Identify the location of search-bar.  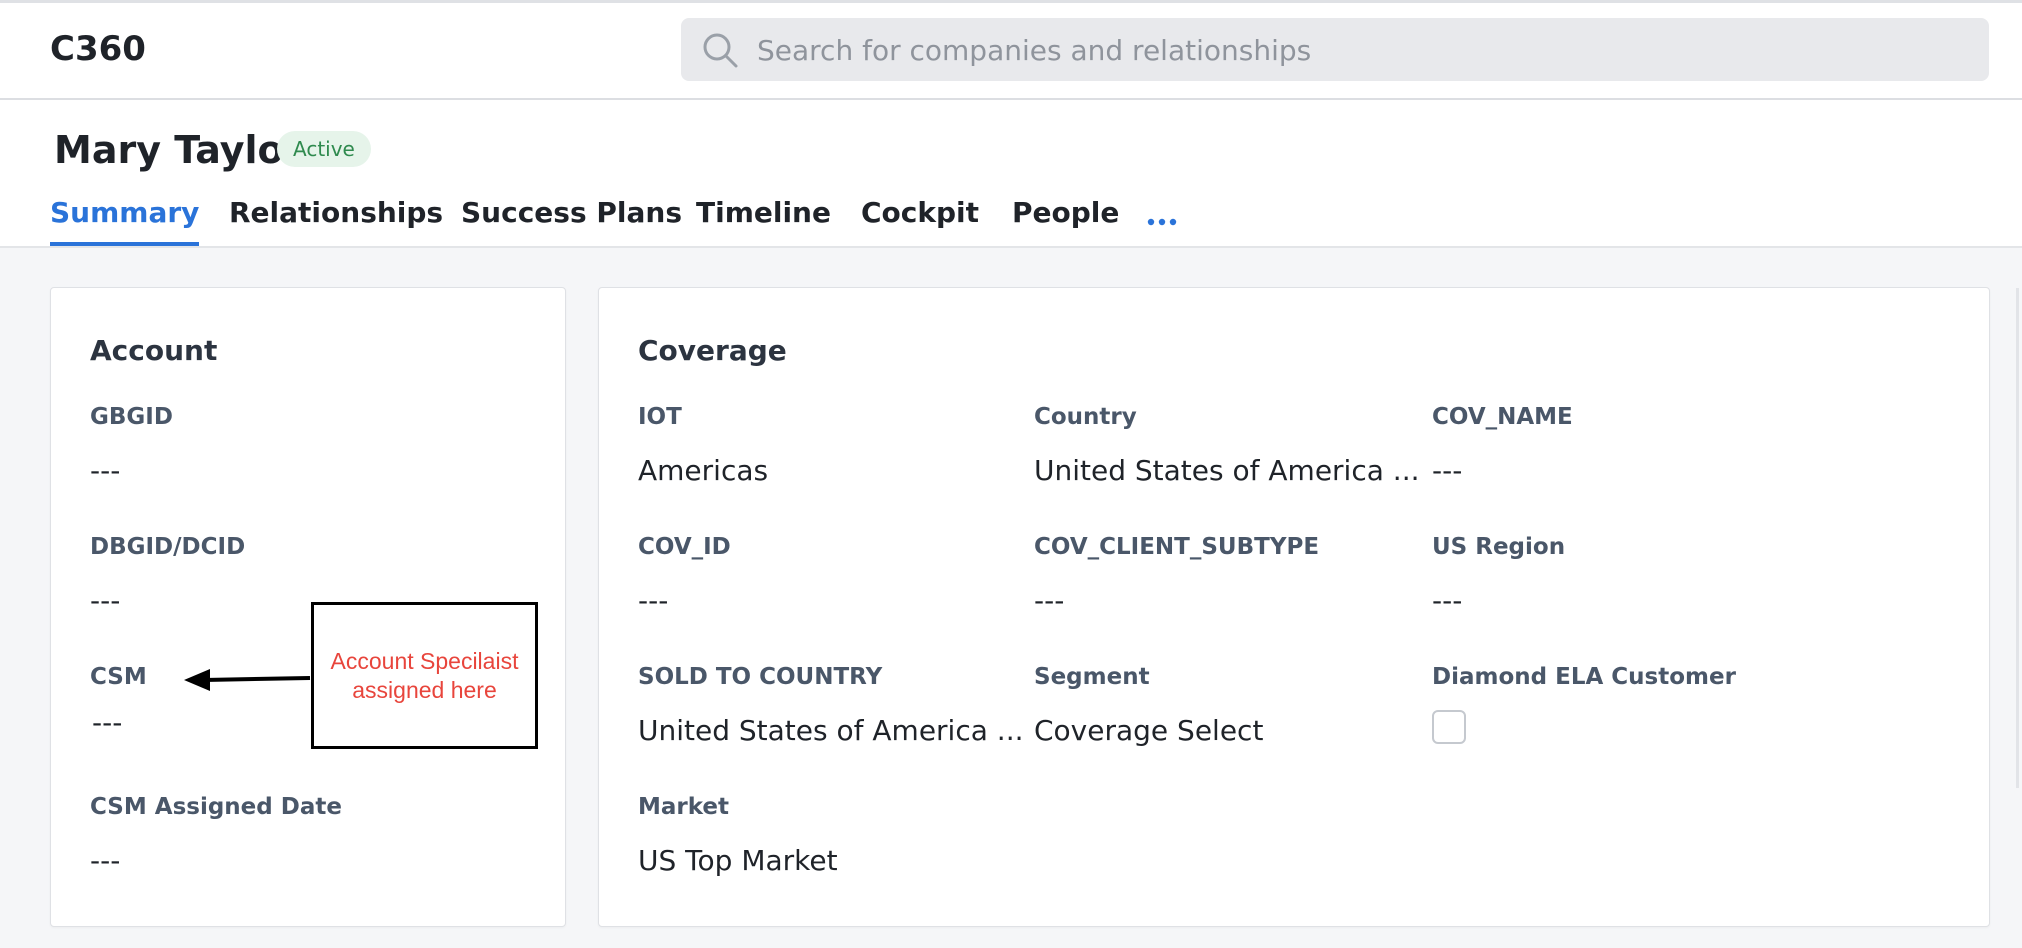
(1335, 49).